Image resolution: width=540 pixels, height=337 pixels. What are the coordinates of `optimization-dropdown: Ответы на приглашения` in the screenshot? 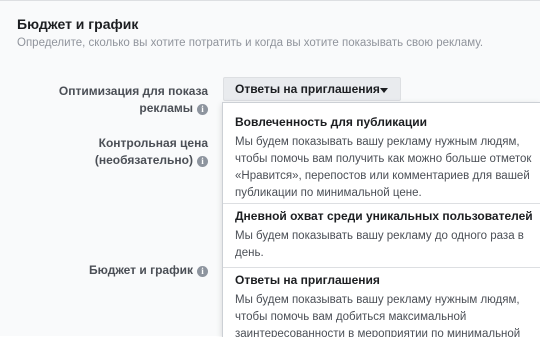 It's located at (312, 89).